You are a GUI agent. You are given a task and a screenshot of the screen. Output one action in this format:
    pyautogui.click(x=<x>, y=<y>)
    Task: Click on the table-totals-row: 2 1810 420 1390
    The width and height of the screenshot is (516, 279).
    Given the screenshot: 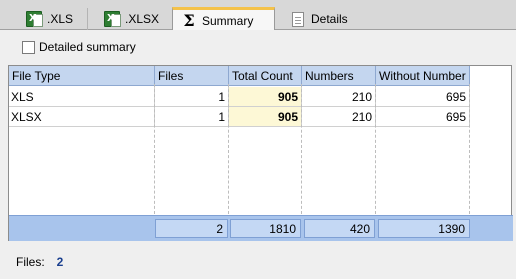 What is the action you would take?
    pyautogui.click(x=261, y=228)
    